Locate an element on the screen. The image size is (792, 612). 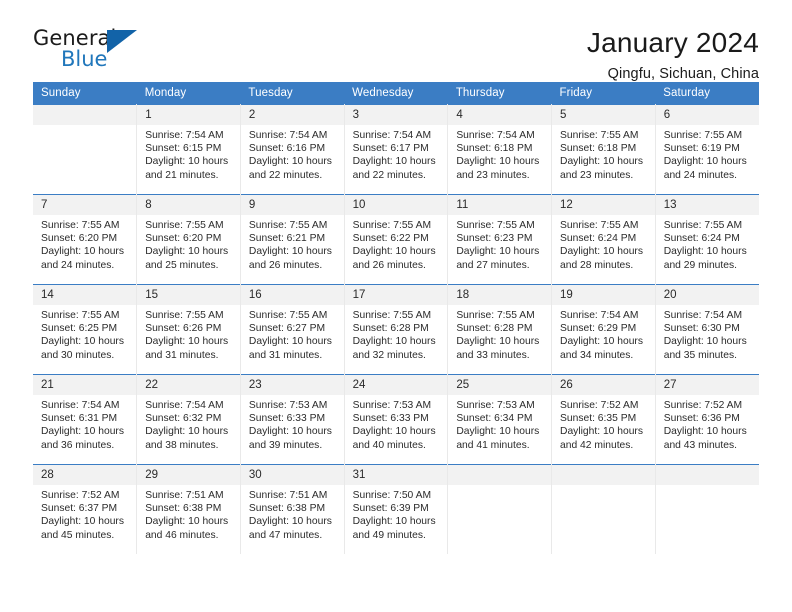
day-number: 27 is located at coordinates (707, 385).